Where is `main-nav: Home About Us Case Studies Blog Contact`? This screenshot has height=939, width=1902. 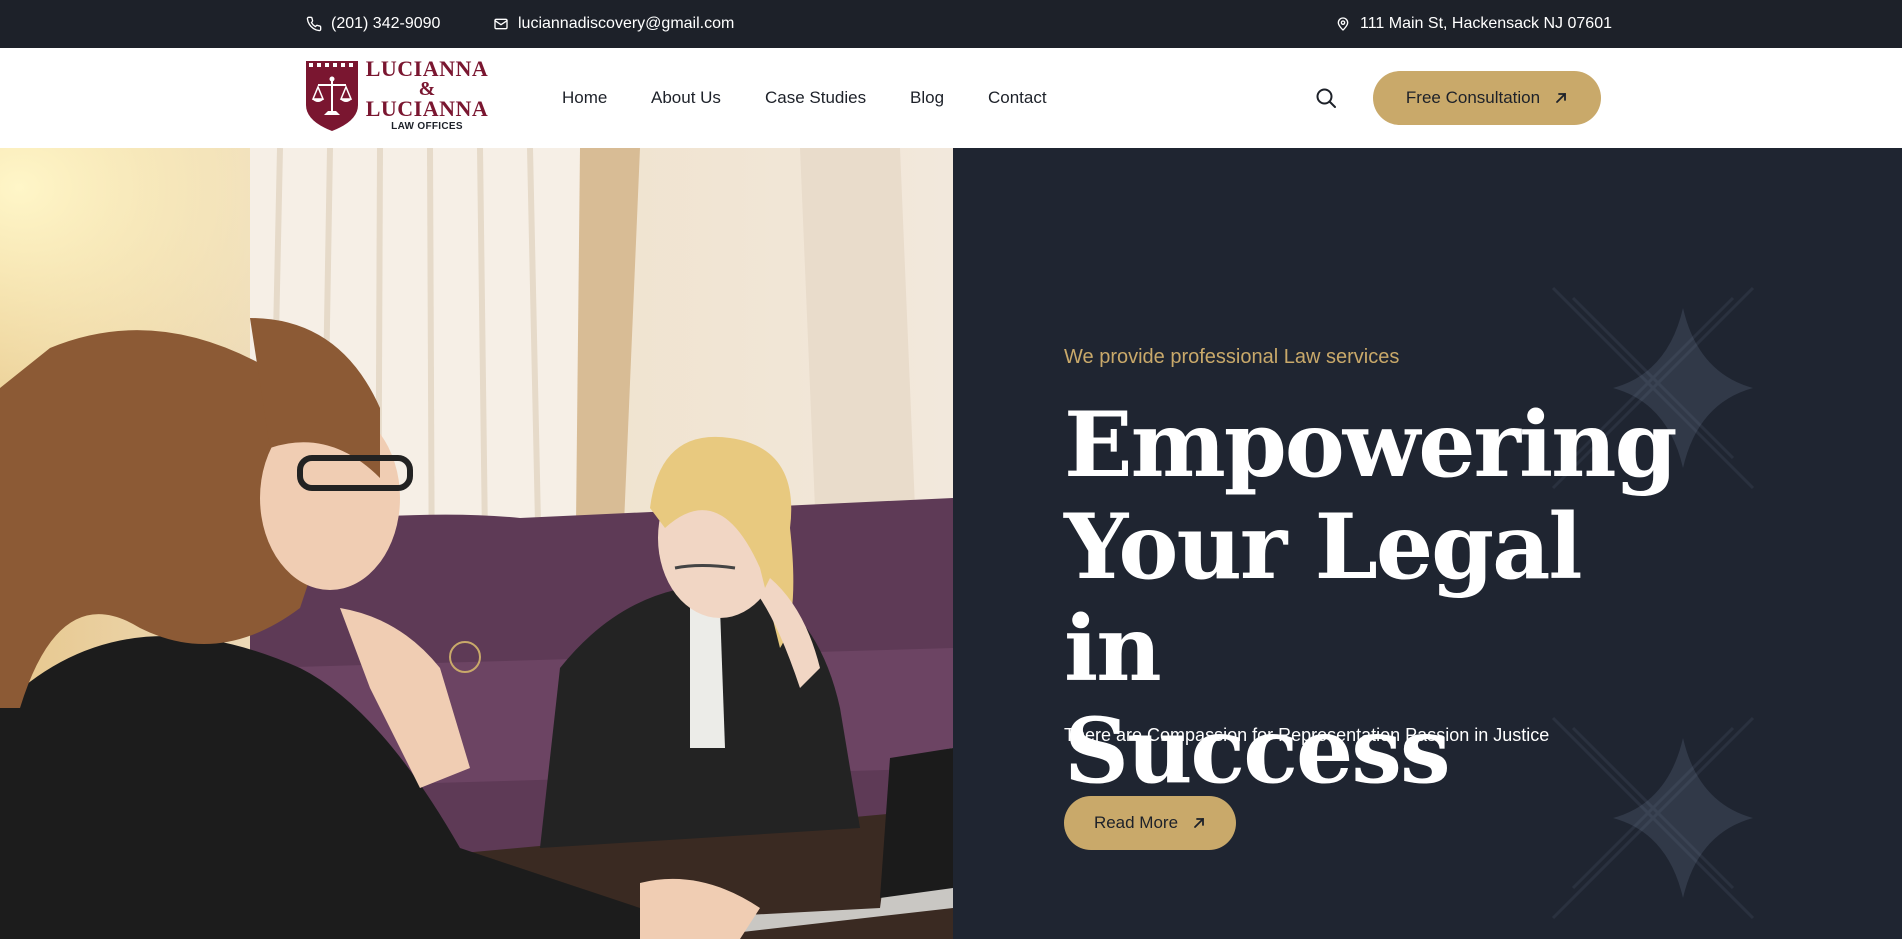 main-nav: Home About Us Case Studies Blog Contact is located at coordinates (951, 98).